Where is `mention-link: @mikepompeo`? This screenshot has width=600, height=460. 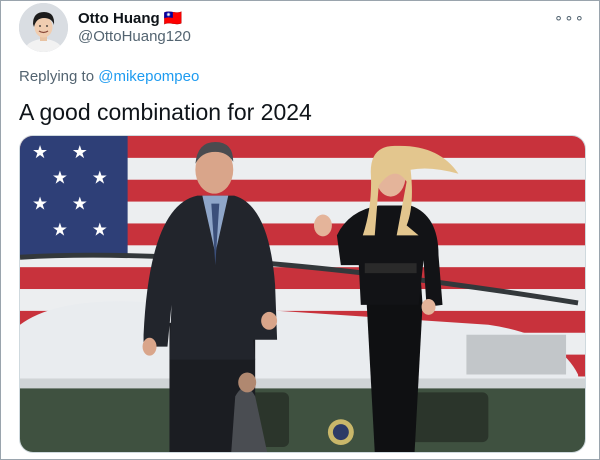 mention-link: @mikepompeo is located at coordinates (148, 76).